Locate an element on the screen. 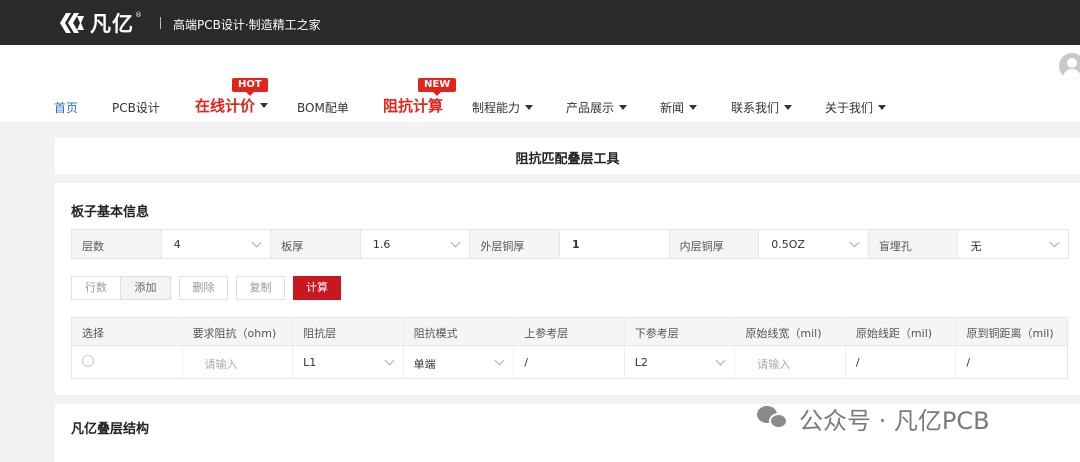 This screenshot has width=1080, height=462. nav-item-news: 新闻 is located at coordinates (679, 107).